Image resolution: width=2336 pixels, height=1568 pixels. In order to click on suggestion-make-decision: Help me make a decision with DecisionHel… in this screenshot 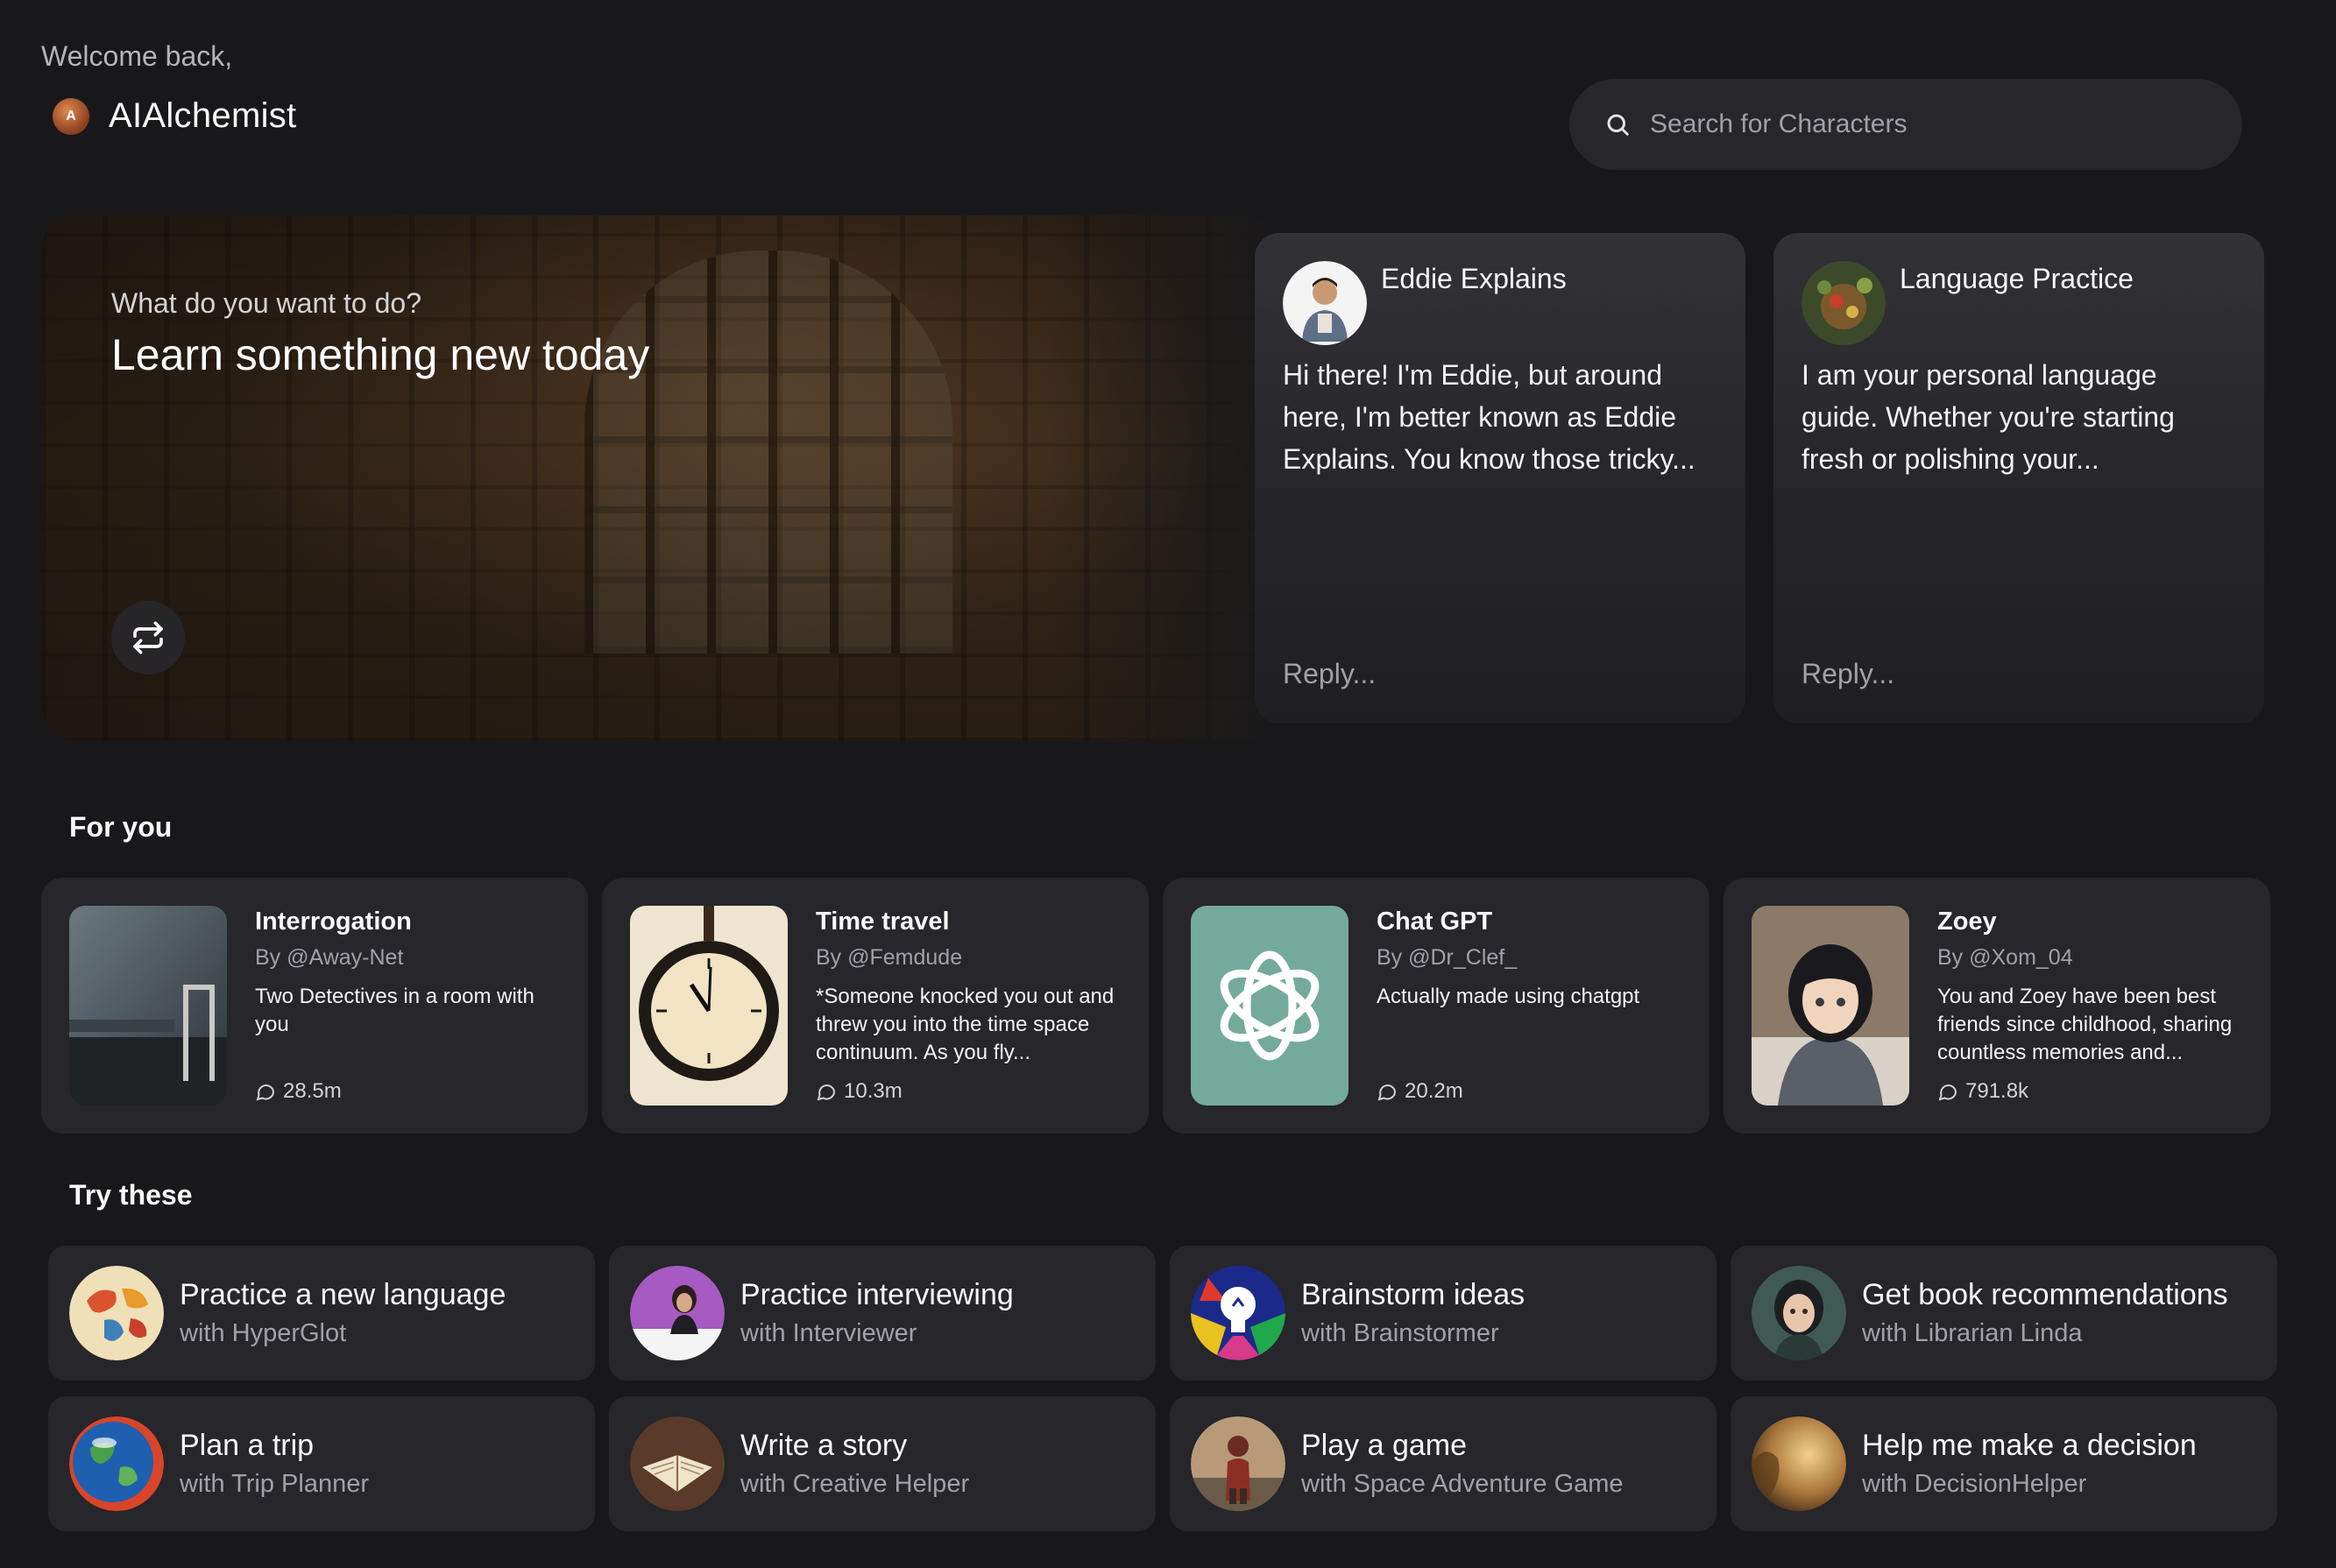, I will do `click(2004, 1463)`.